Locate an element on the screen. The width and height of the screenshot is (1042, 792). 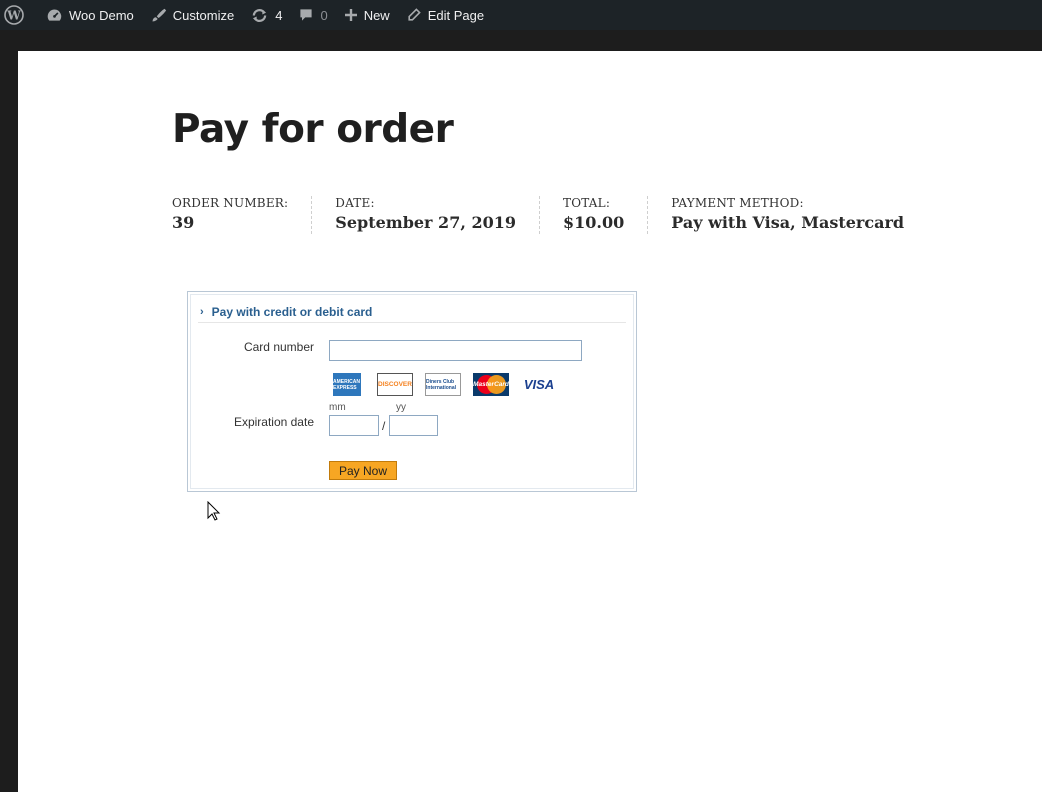
brush-icon is located at coordinates (158, 15).